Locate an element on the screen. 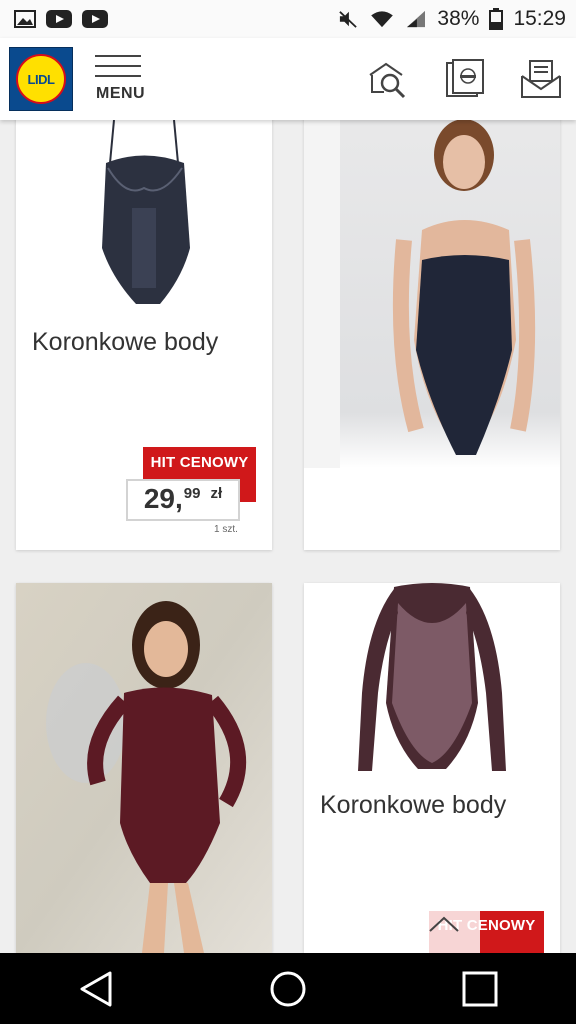 The image size is (576, 1024). hamburger-icon is located at coordinates (118, 56).